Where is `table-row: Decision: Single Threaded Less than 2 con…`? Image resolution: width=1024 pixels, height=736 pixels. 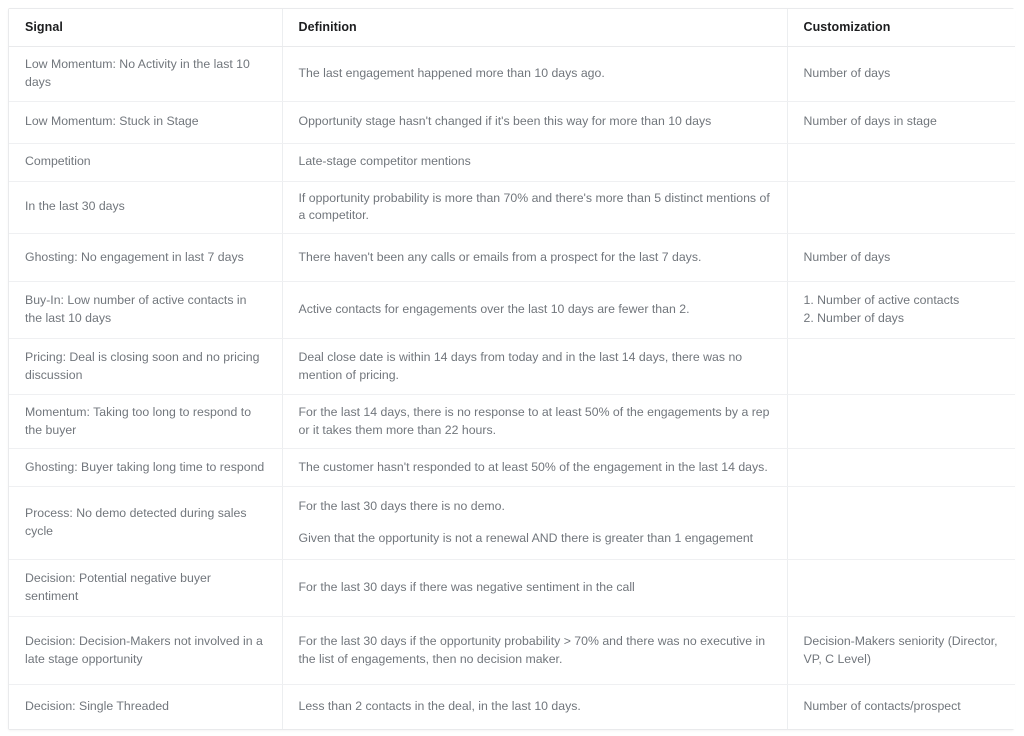 table-row: Decision: Single Threaded Less than 2 con… is located at coordinates (512, 706).